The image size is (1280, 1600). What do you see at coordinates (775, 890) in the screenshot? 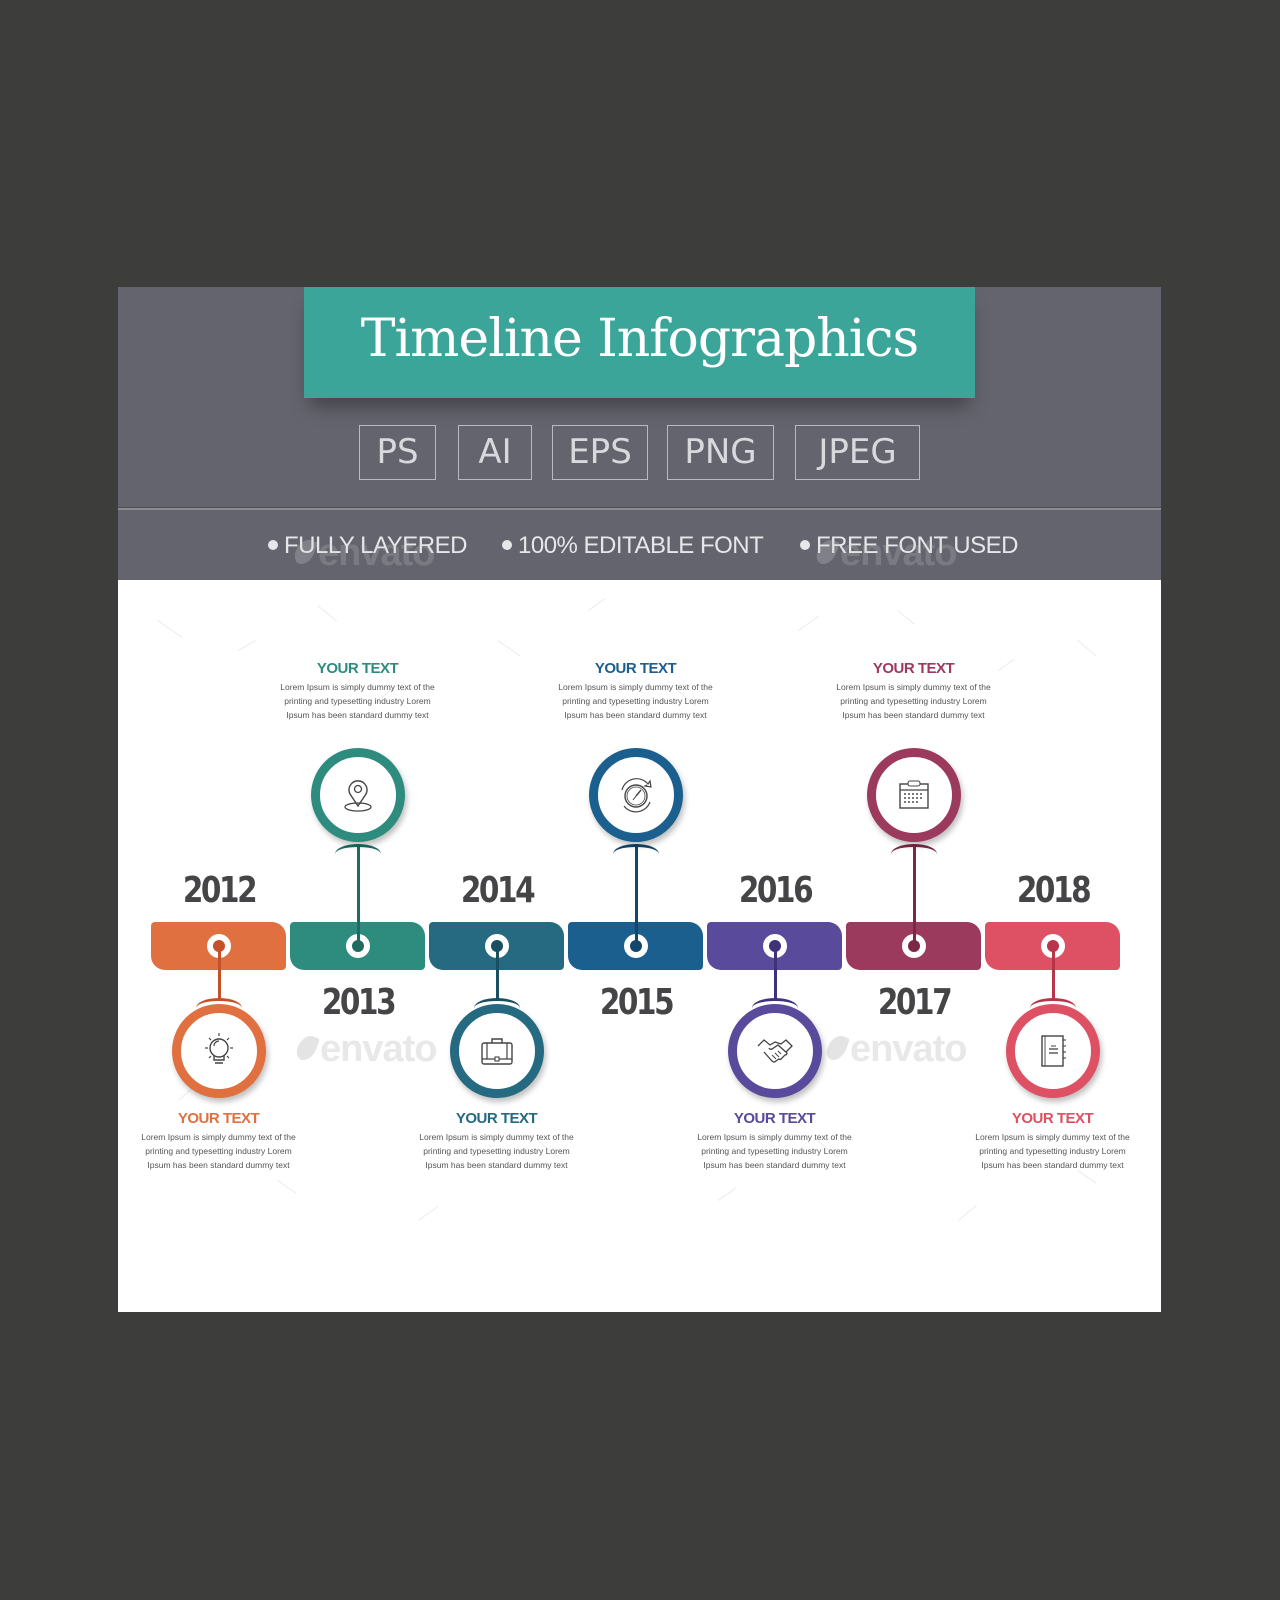
I see `year-label: 2016` at bounding box center [775, 890].